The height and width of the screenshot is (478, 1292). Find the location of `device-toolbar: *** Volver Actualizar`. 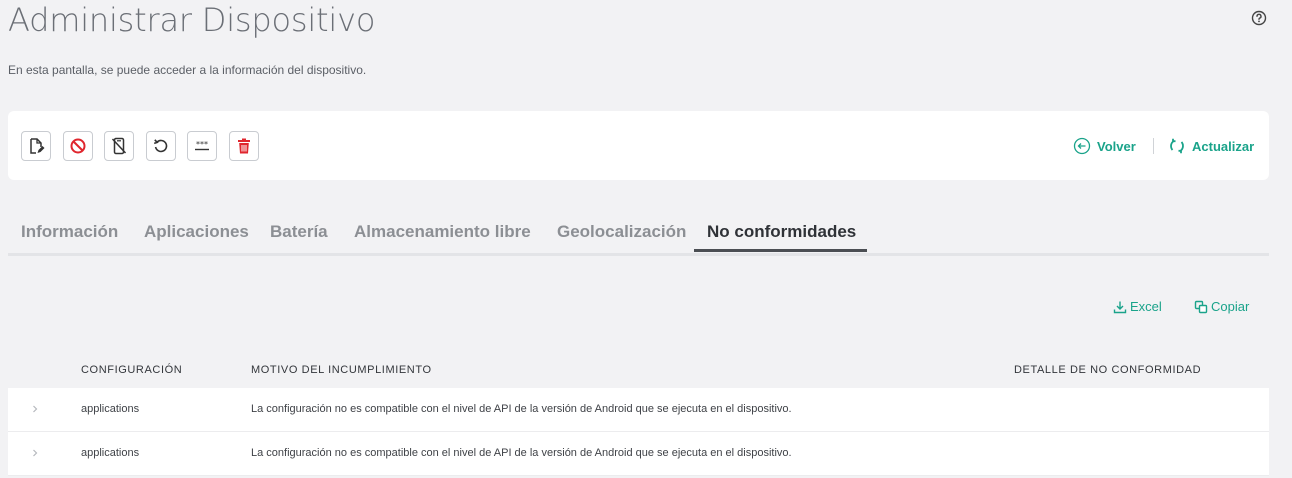

device-toolbar: *** Volver Actualizar is located at coordinates (638, 145).